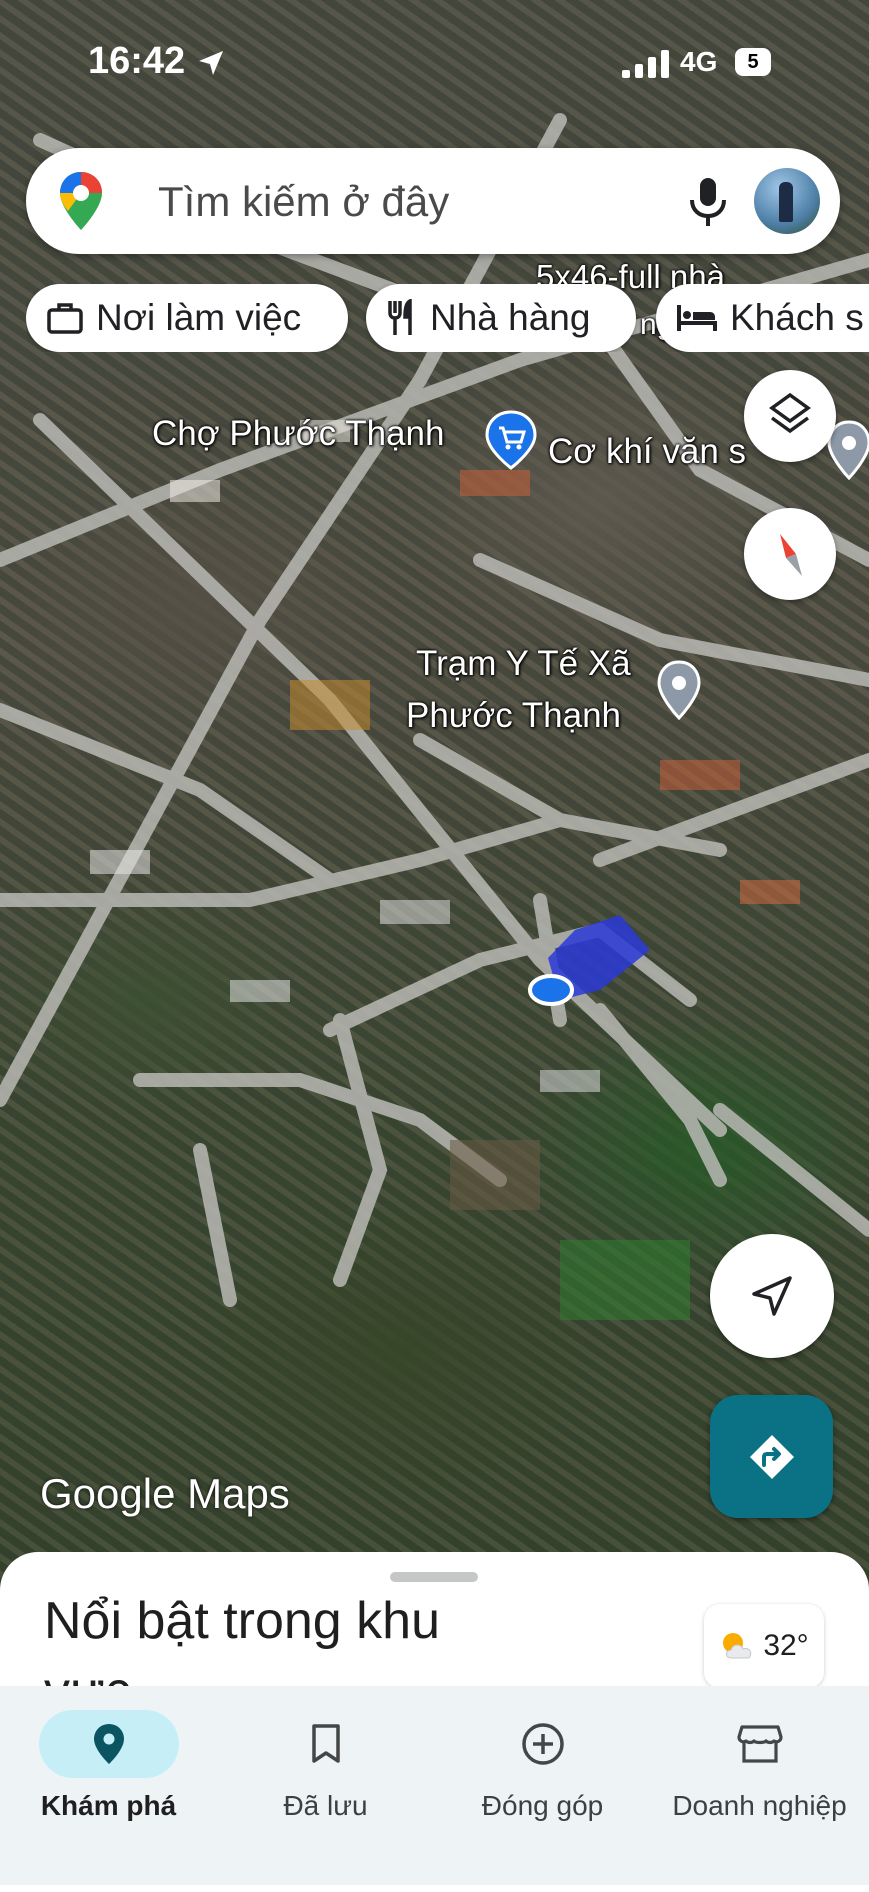 Image resolution: width=869 pixels, height=1892 pixels. What do you see at coordinates (699, 61) in the screenshot?
I see `network-type: 4G` at bounding box center [699, 61].